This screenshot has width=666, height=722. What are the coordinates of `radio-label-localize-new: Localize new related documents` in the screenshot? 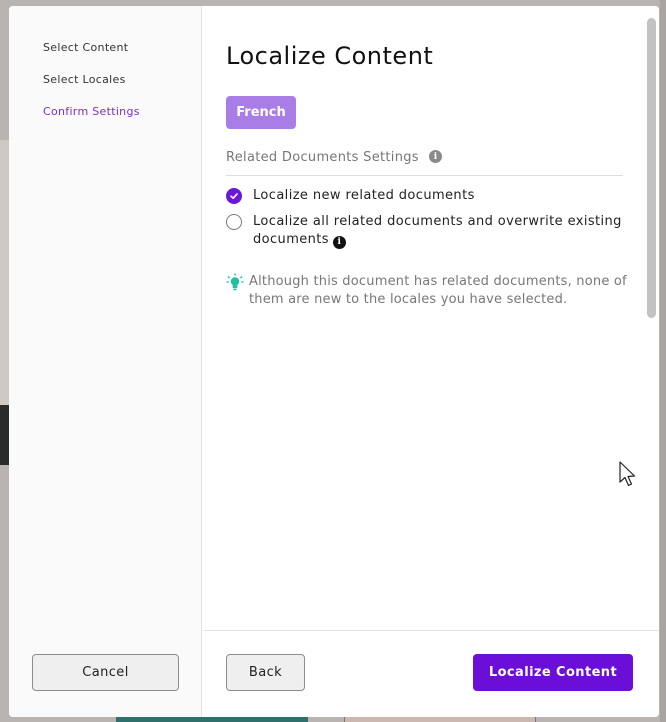 It's located at (364, 196).